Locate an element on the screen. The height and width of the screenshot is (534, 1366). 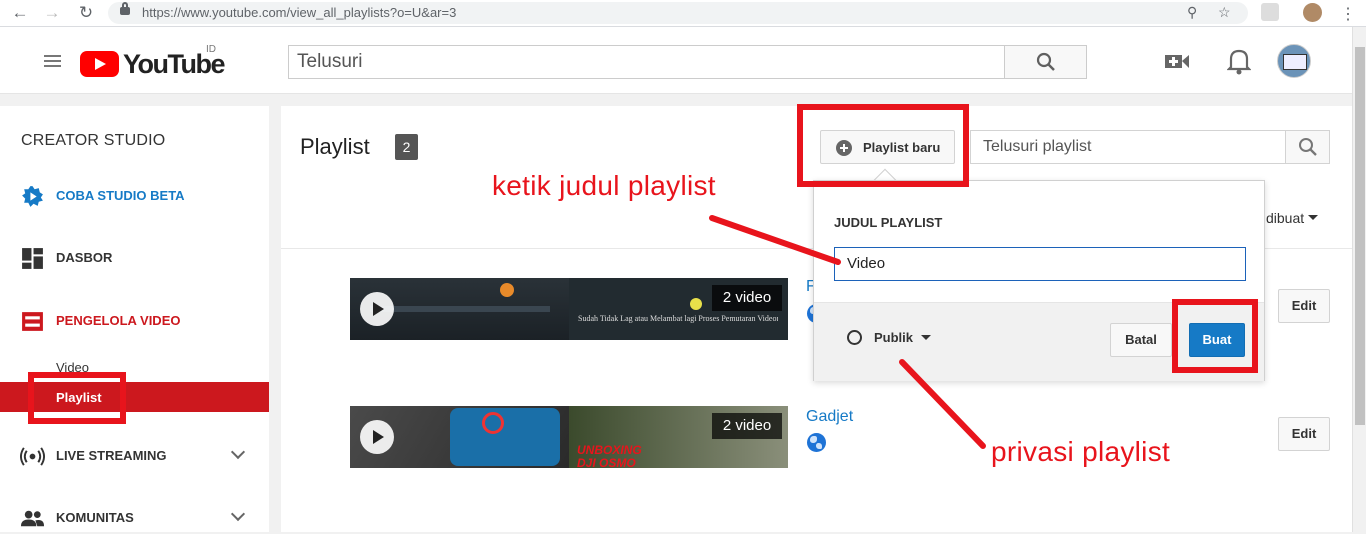
arrow-to-title-input is located at coordinates (775, 240).